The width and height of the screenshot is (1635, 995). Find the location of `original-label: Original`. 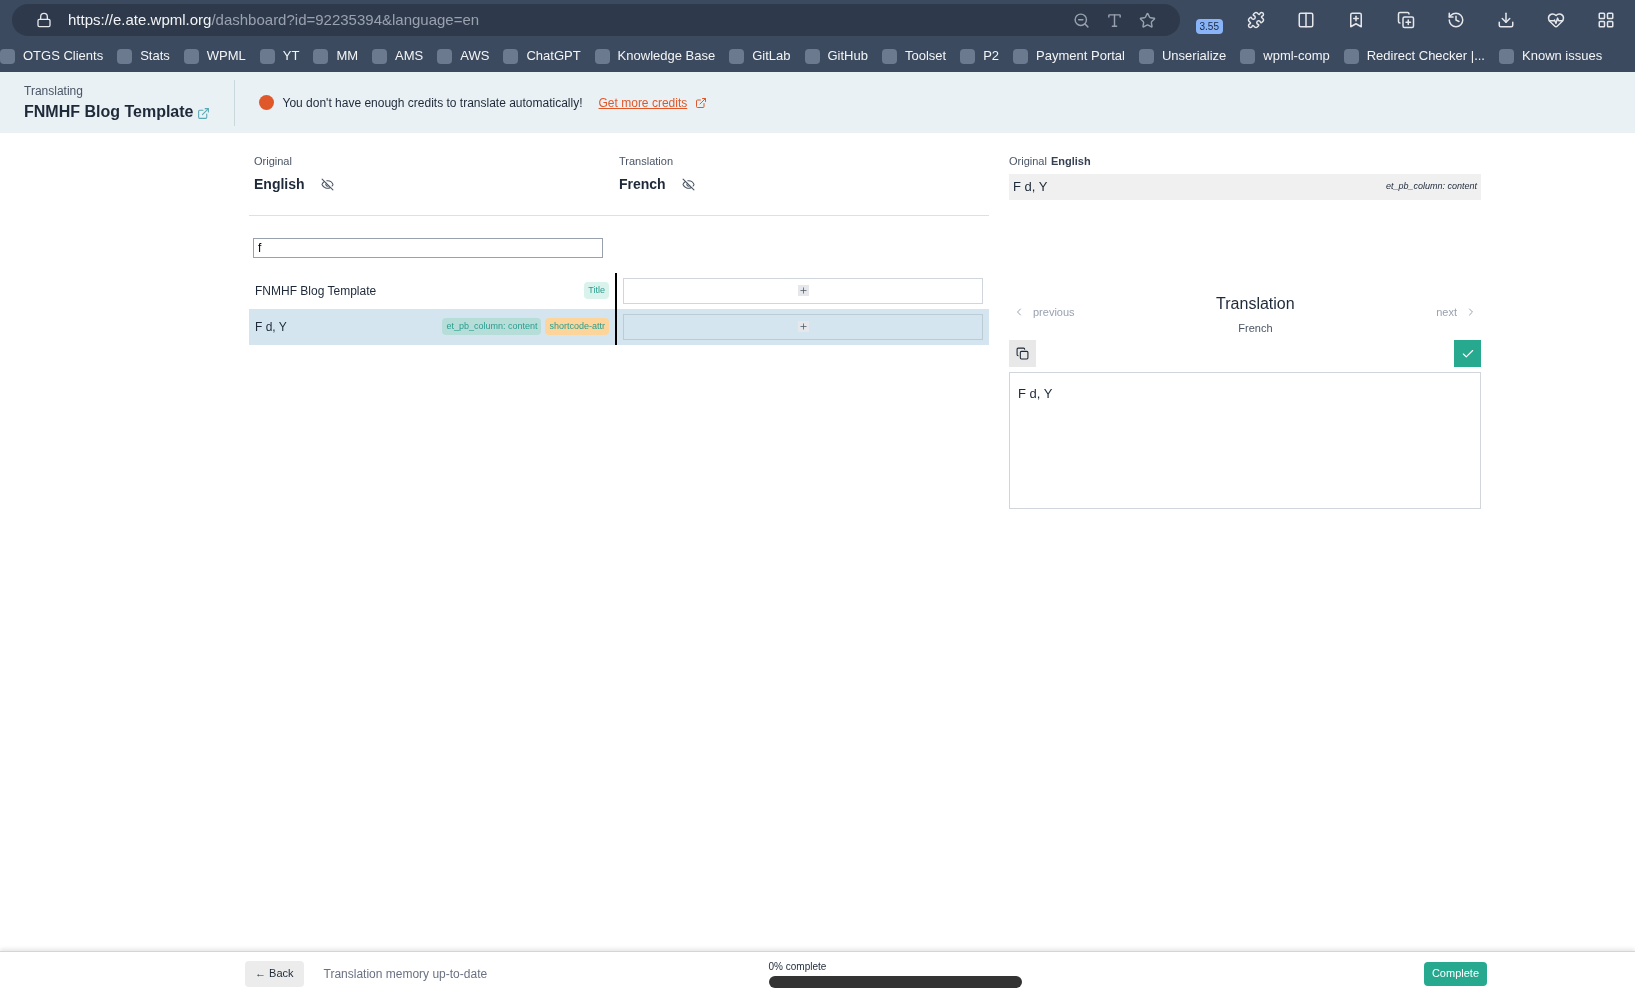

original-label: Original is located at coordinates (1028, 161).